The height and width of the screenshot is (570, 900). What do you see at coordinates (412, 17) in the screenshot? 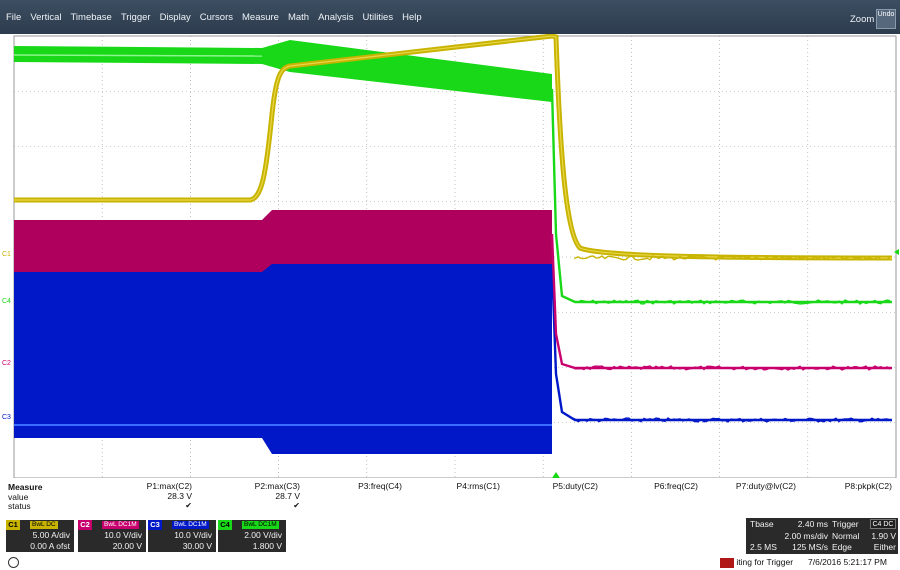
I see `menu-help: Help` at bounding box center [412, 17].